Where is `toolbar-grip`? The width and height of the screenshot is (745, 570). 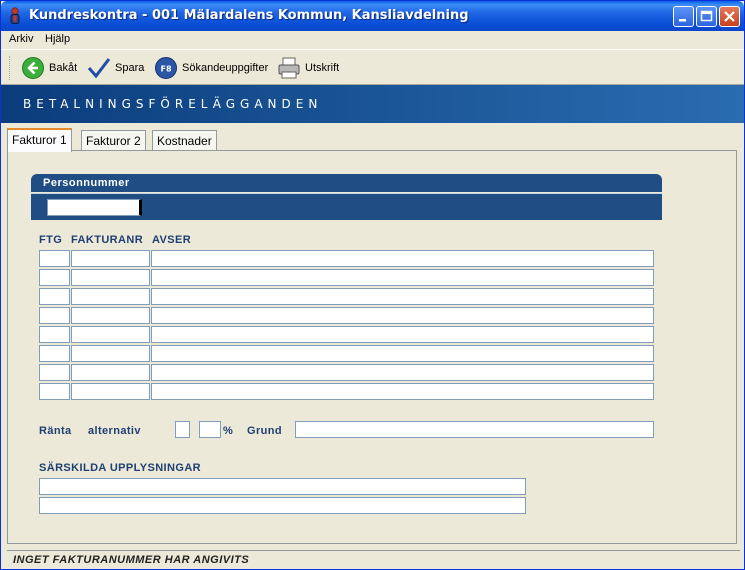
toolbar-grip is located at coordinates (10, 68).